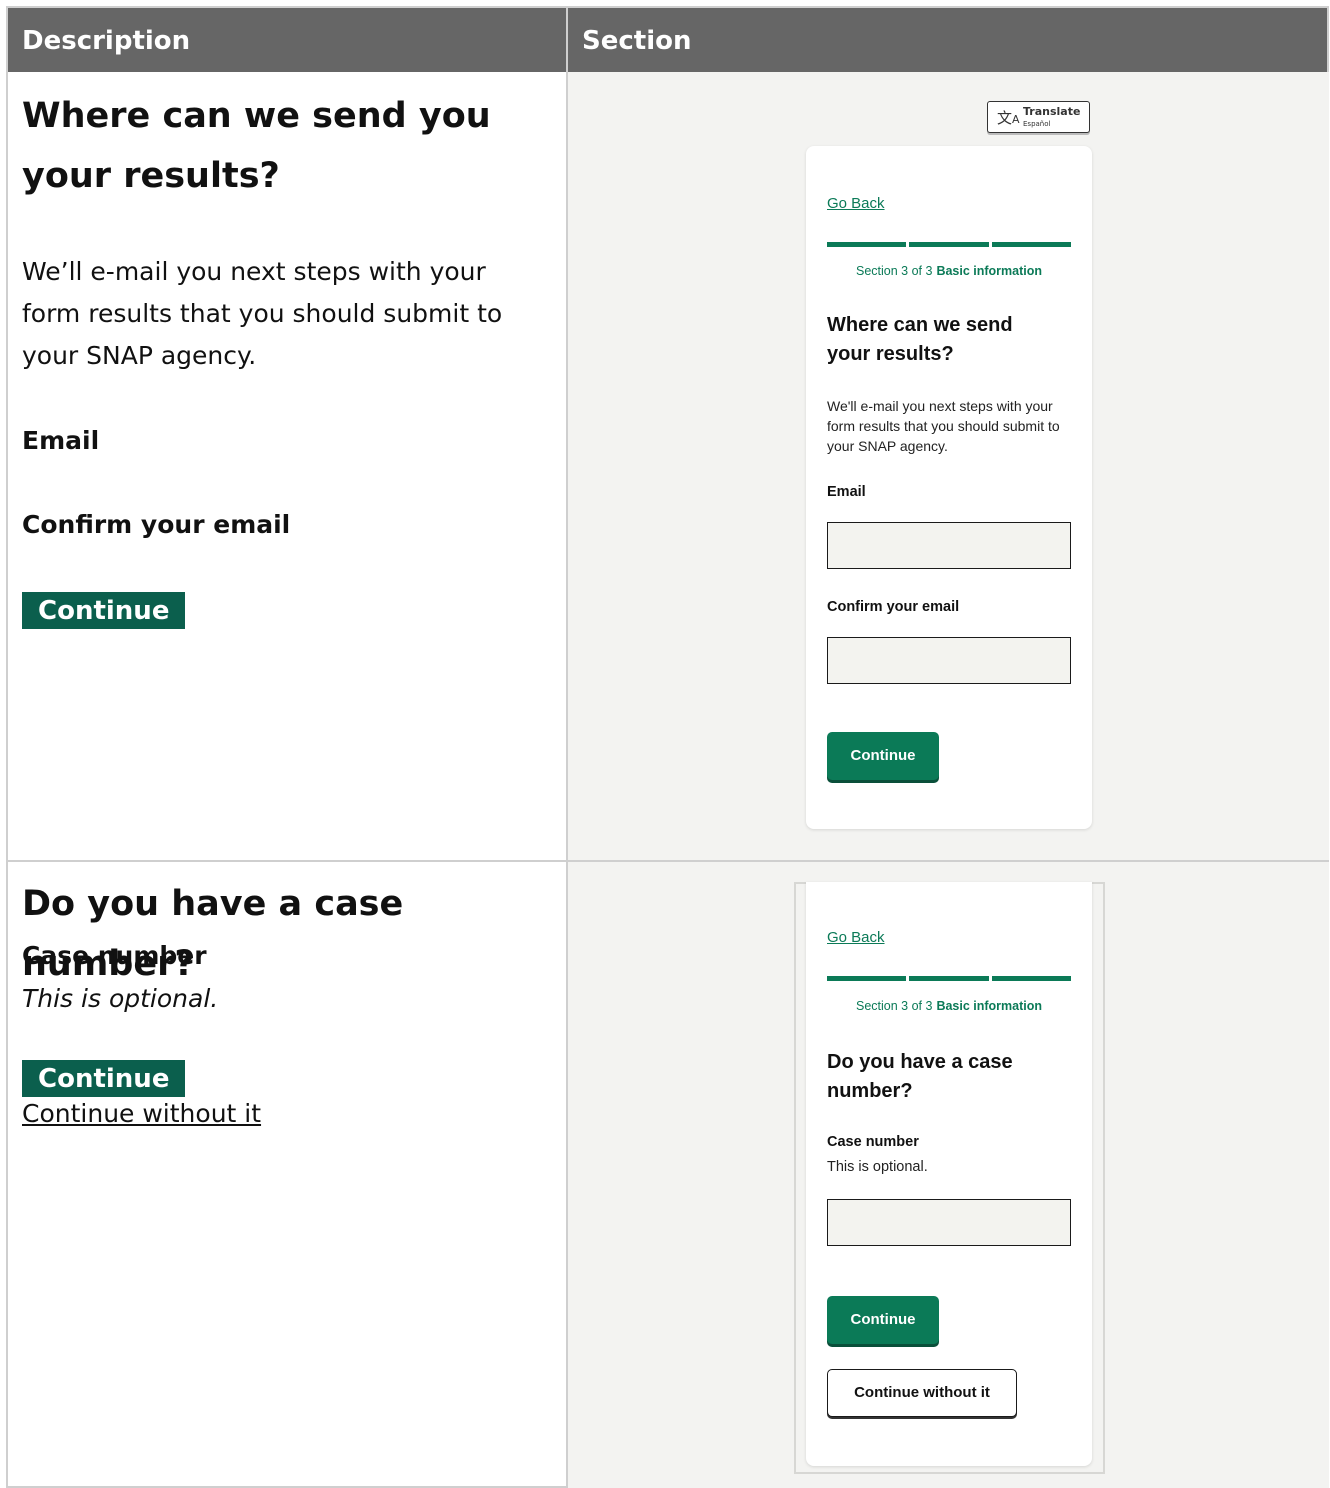 This screenshot has width=1330, height=1488. I want to click on translate-button: 文A Translate Español, so click(1038, 117).